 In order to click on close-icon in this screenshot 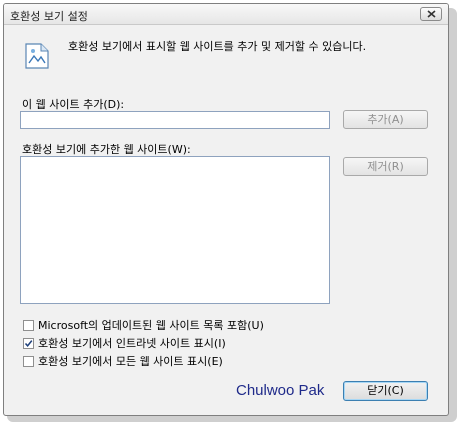, I will do `click(431, 14)`.